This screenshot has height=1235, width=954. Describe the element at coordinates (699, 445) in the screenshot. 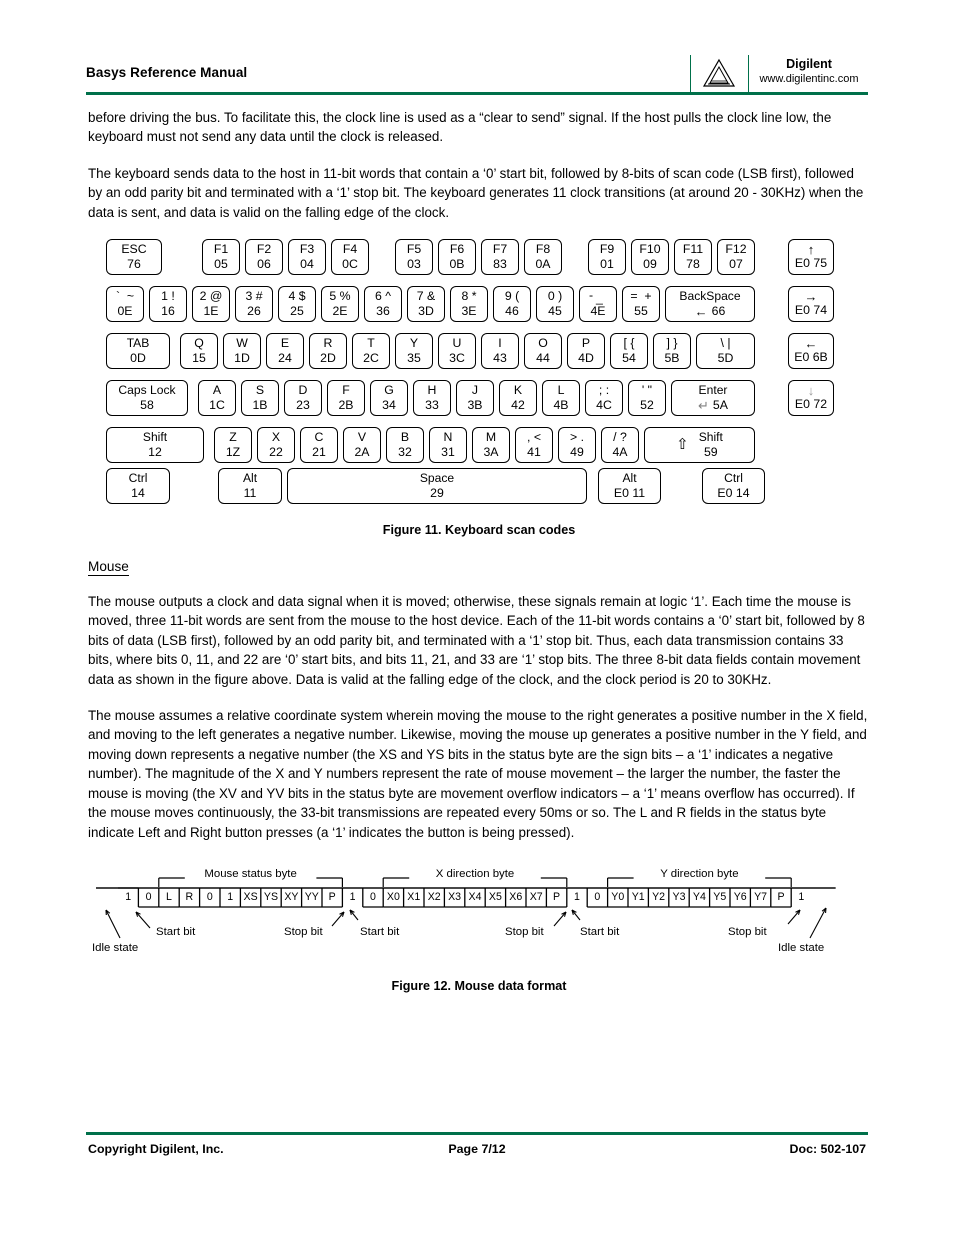

I see `key-shift: ⇧ Shift 59` at that location.